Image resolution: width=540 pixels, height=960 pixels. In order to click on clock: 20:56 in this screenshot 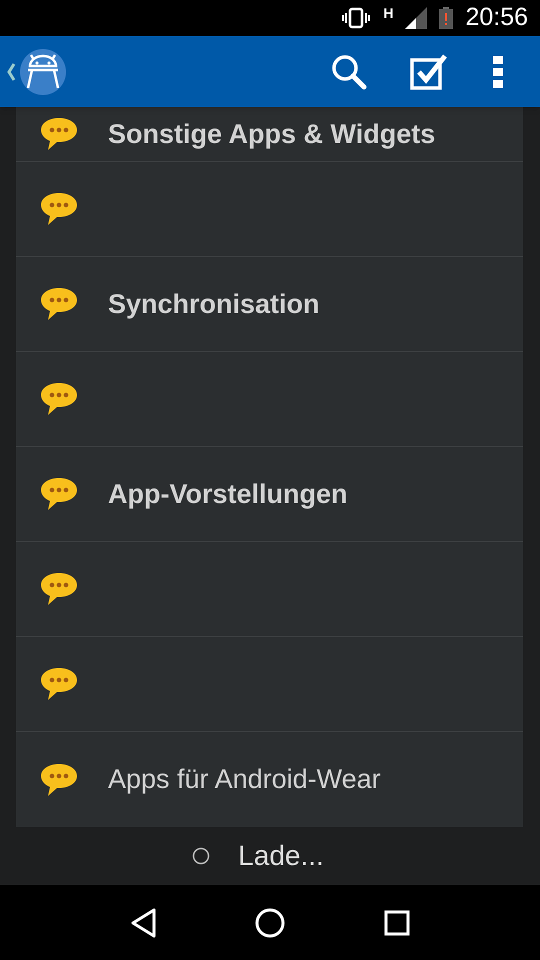, I will do `click(496, 18)`.